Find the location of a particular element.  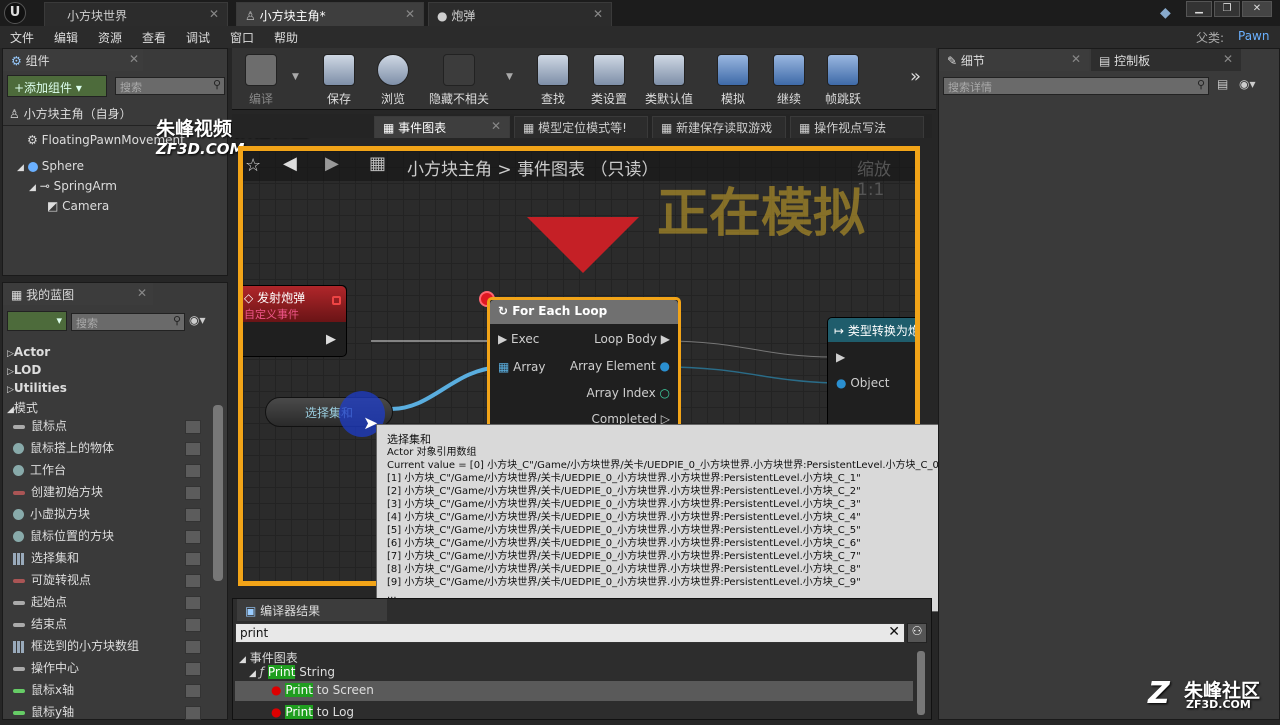

variable-row: 选择集和 is located at coordinates (111, 560).